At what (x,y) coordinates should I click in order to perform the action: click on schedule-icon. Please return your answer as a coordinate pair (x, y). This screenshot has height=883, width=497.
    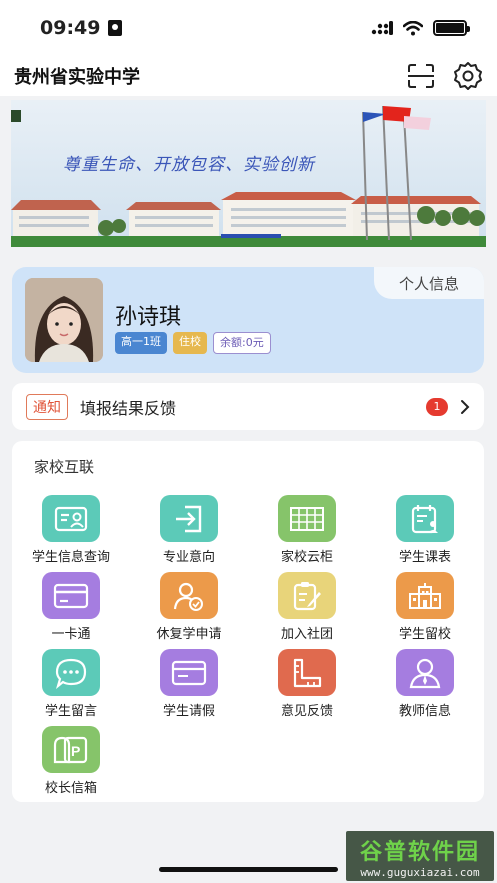
    Looking at the image, I should click on (425, 518).